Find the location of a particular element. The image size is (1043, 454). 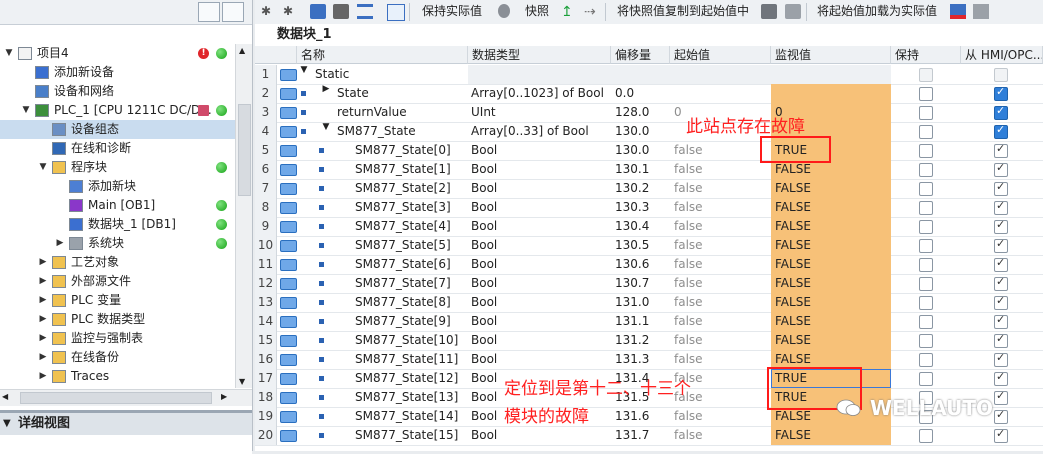

upload-arrow-icon: ↥ is located at coordinates (569, 12).